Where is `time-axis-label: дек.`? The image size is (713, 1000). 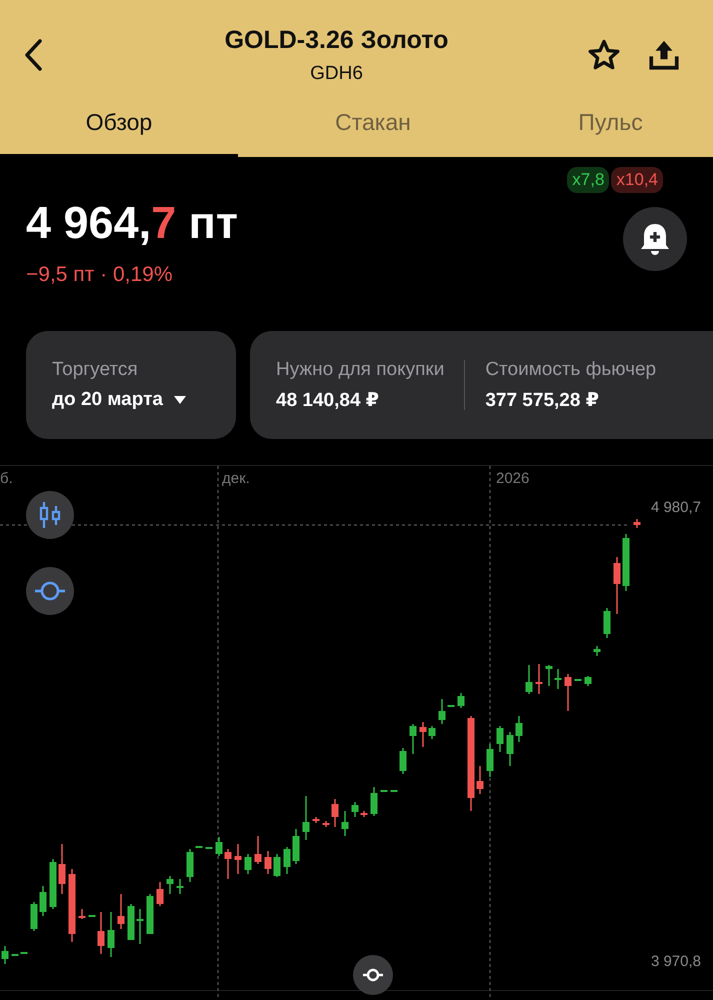 time-axis-label: дек. is located at coordinates (236, 478).